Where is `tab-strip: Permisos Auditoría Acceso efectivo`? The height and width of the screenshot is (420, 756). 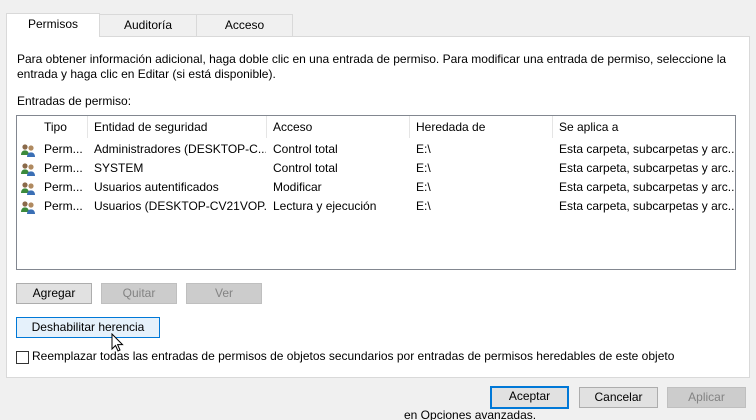
tab-strip: Permisos Auditoría Acceso efectivo is located at coordinates (149, 32).